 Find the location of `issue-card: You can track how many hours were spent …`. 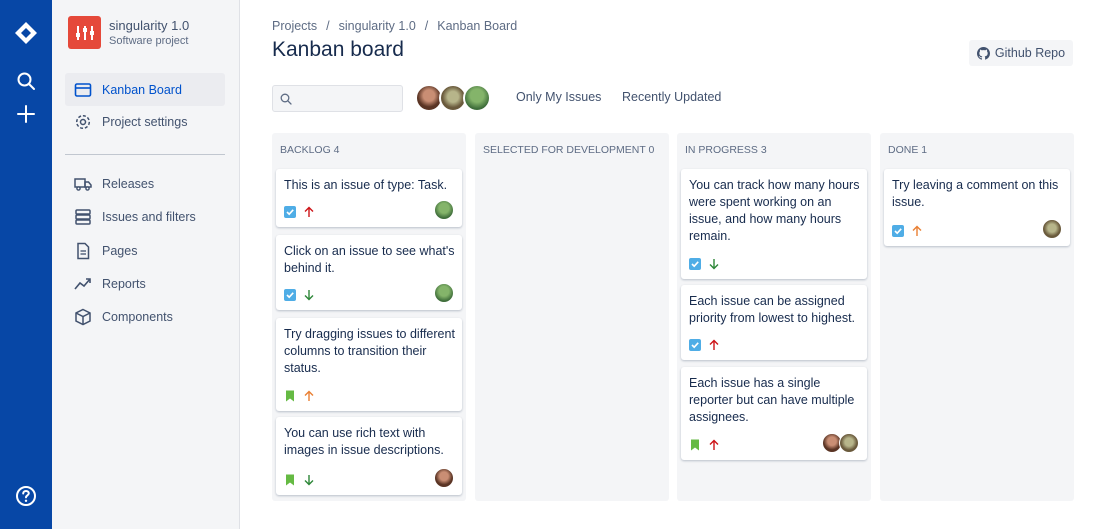

issue-card: You can track how many hours were spent … is located at coordinates (774, 224).